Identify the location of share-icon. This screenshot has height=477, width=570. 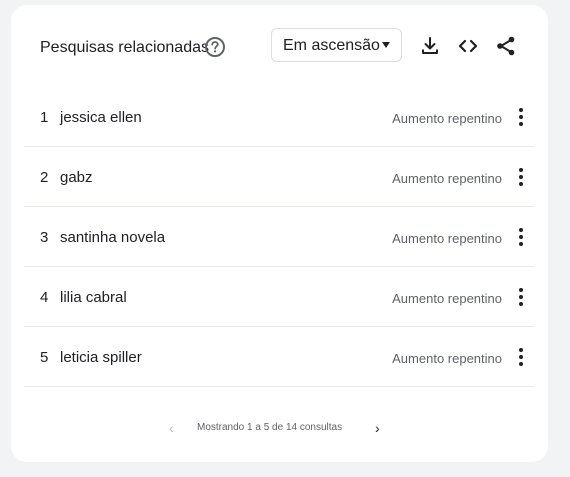
(506, 46).